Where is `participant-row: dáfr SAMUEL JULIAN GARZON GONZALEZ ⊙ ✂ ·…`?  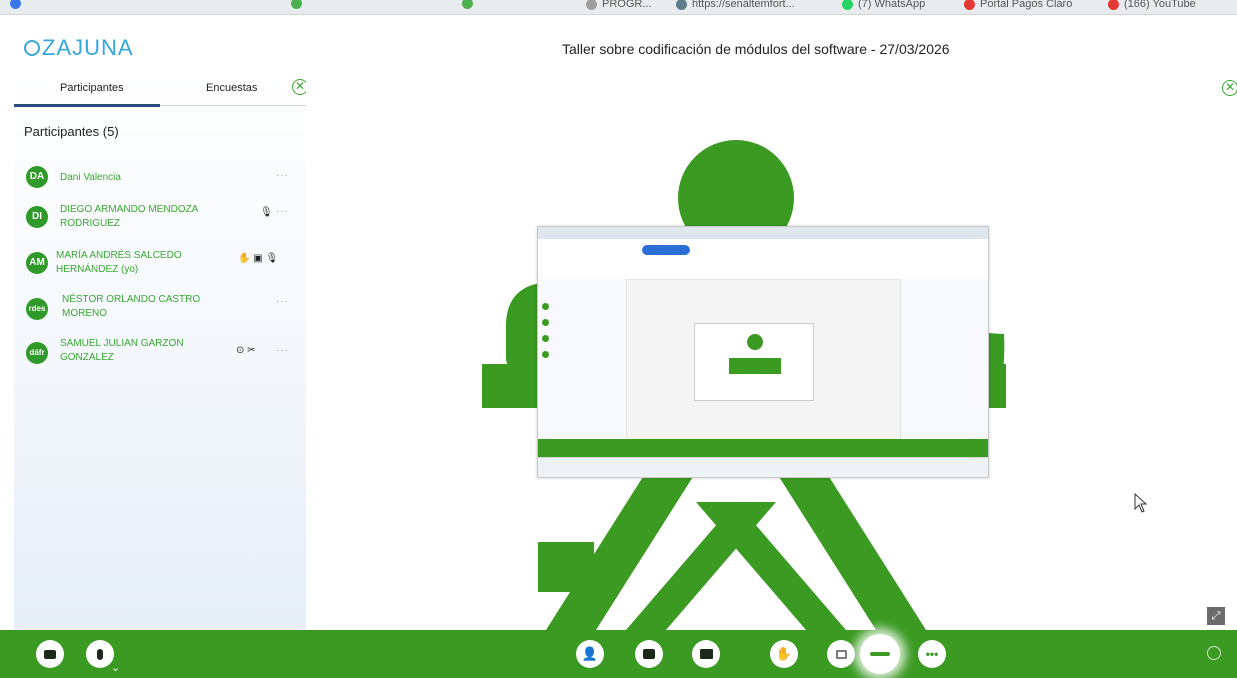 participant-row: dáfr SAMUEL JULIAN GARZON GONZALEZ ⊙ ✂ ·… is located at coordinates (161, 351).